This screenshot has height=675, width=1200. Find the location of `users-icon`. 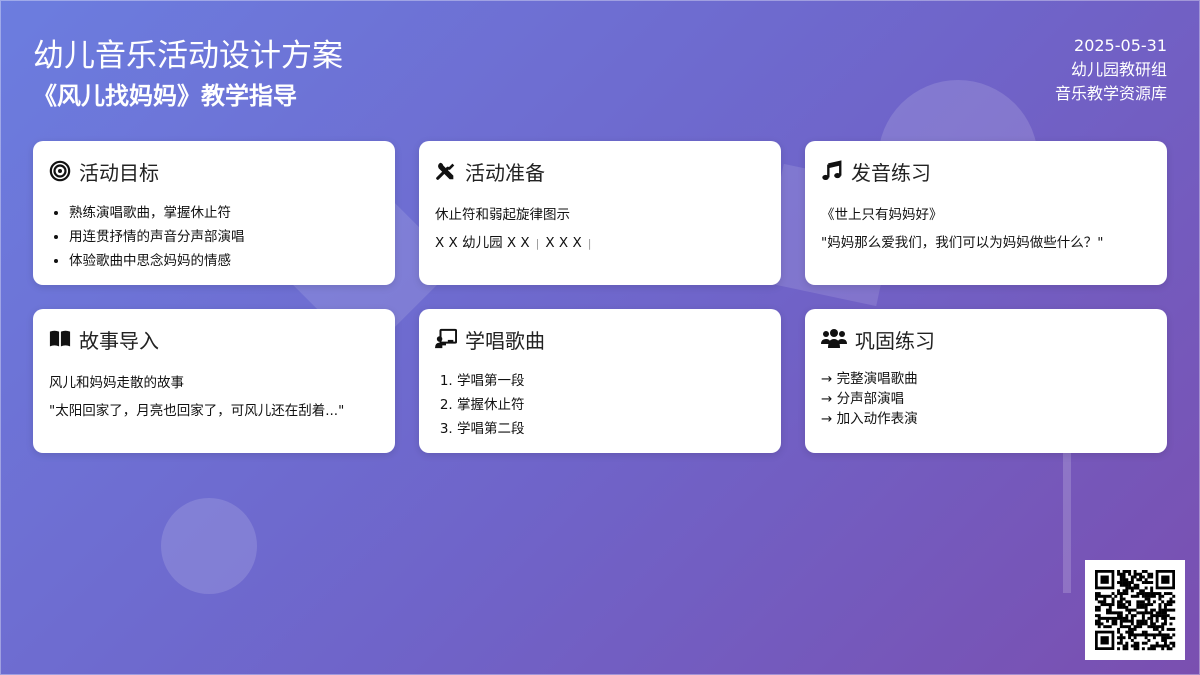

users-icon is located at coordinates (834, 338).